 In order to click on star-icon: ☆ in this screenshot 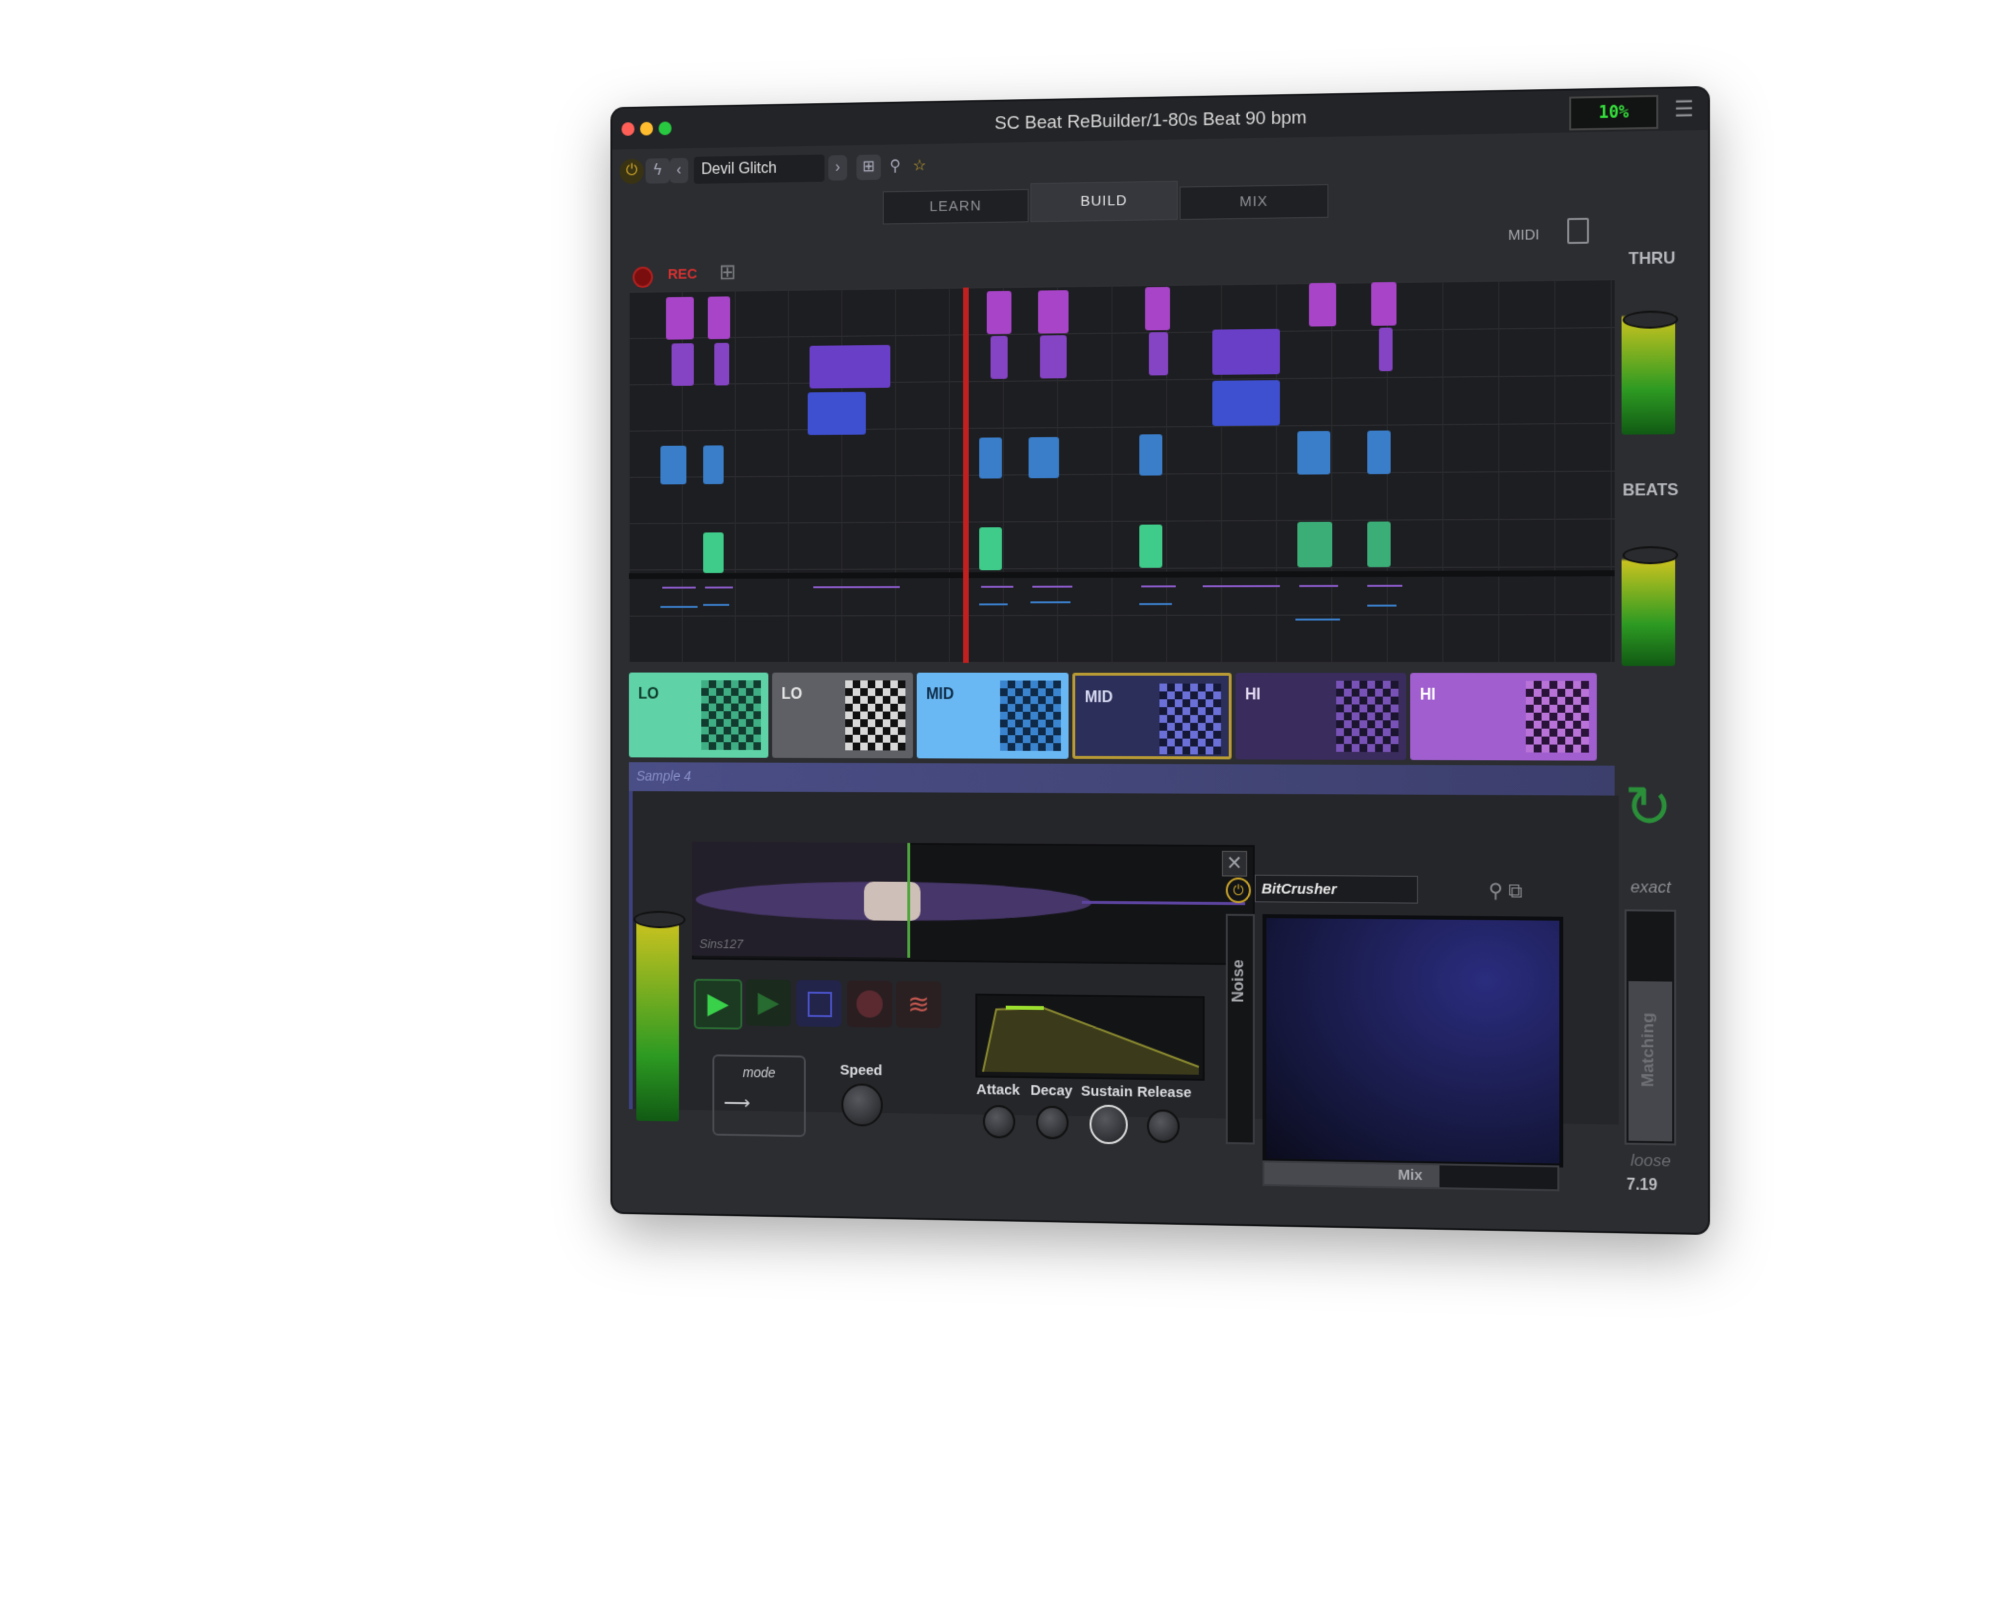, I will do `click(919, 167)`.